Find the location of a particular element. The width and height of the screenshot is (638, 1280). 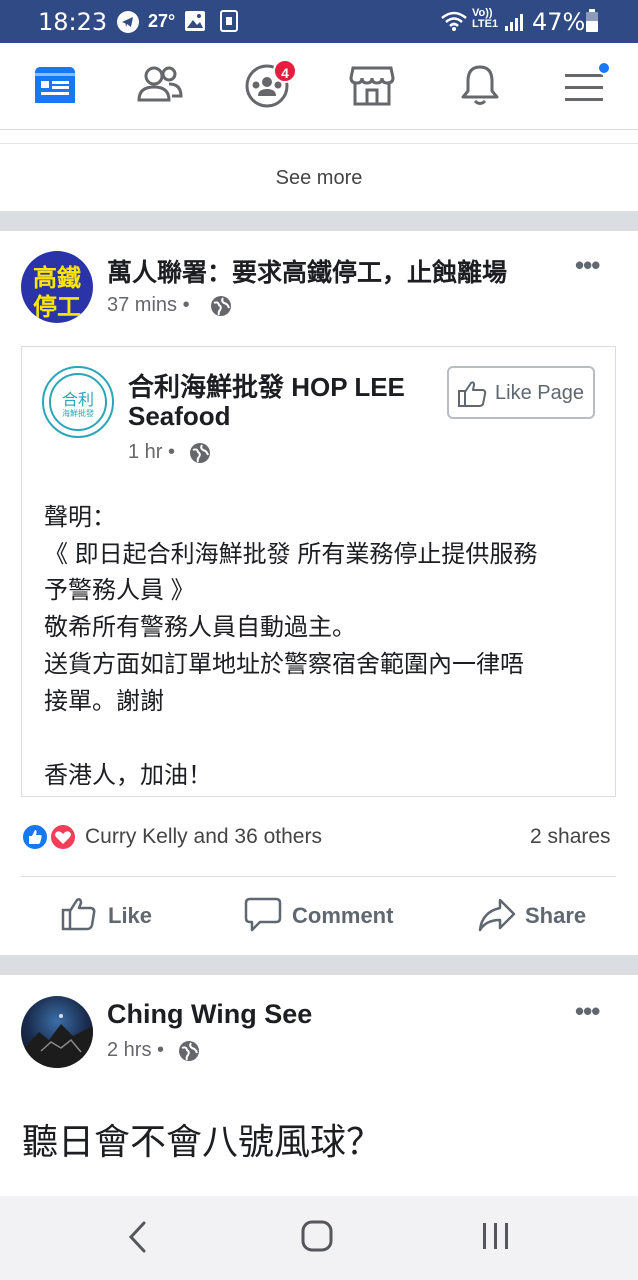

share-button: Share is located at coordinates (555, 916).